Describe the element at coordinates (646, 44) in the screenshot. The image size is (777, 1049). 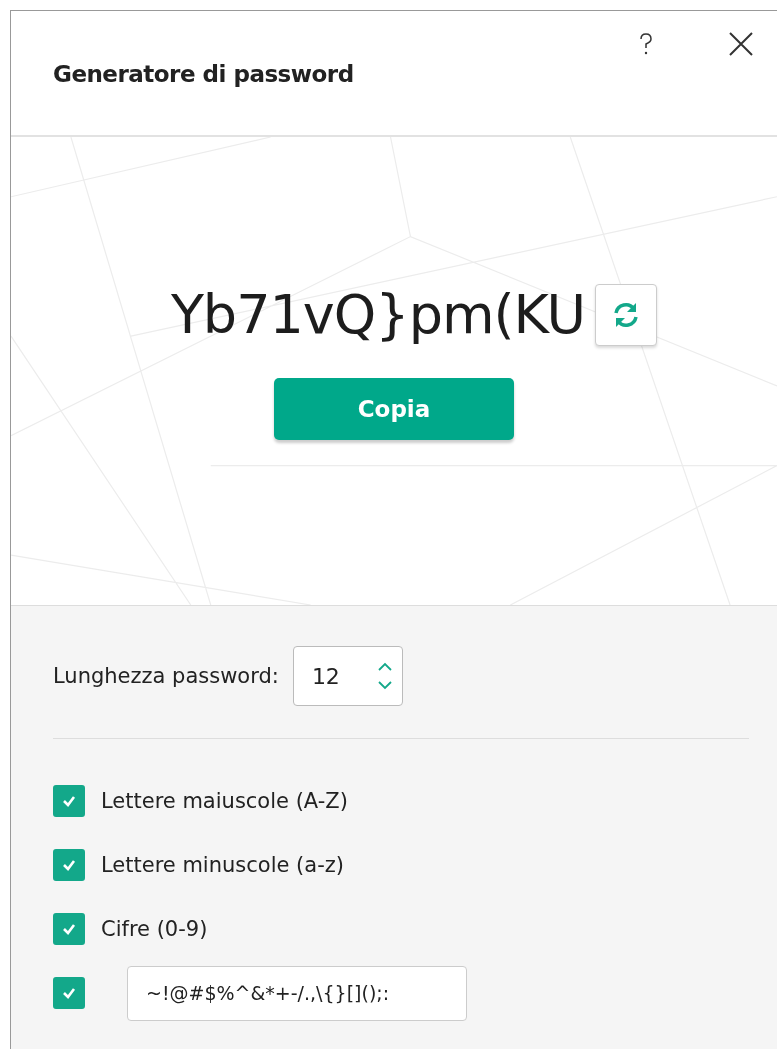
I see `help-icon` at that location.